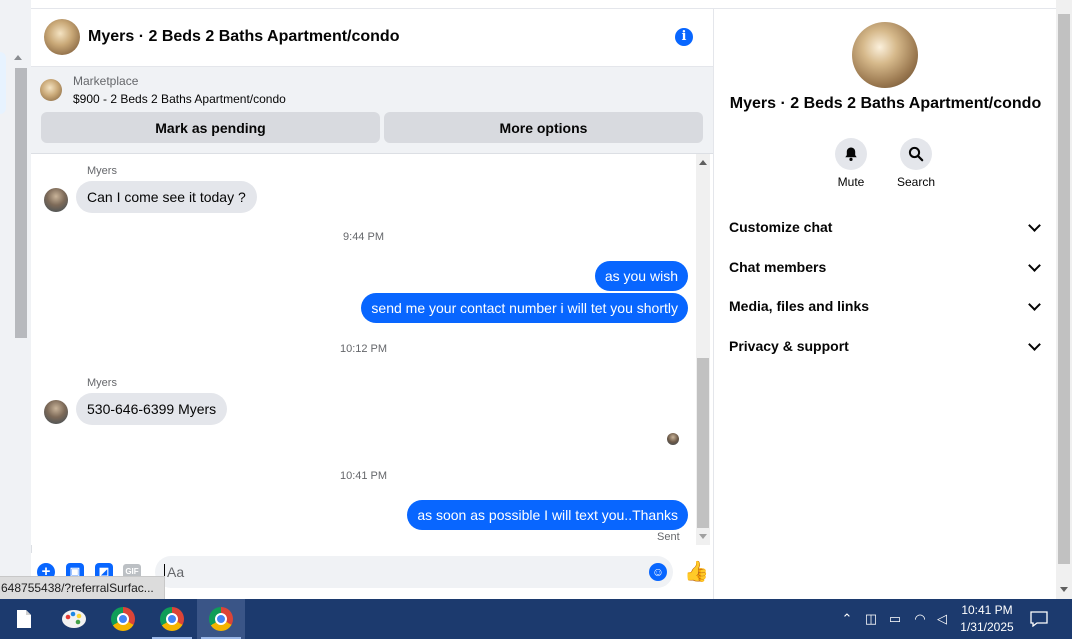 The image size is (1072, 643). Describe the element at coordinates (62, 37) in the screenshot. I see `chat-avatar` at that location.